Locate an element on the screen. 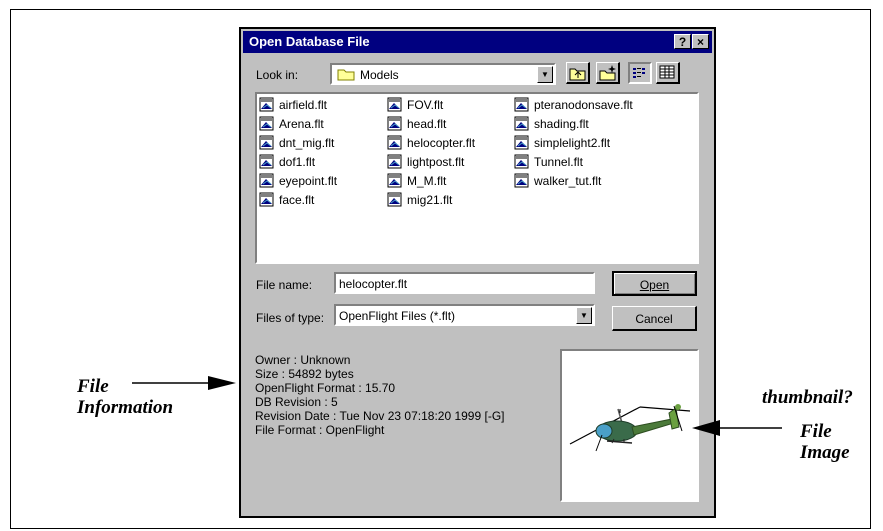  file-list-item: walker_tut.flt is located at coordinates (557, 181).